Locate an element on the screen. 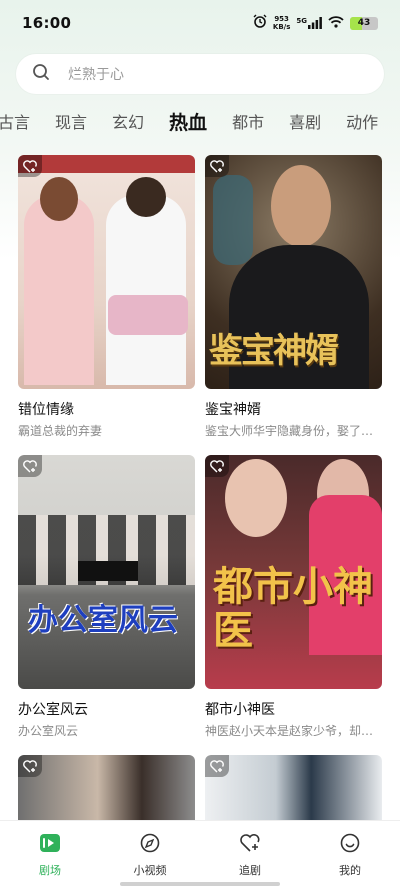  battery-level: 43 is located at coordinates (364, 22).